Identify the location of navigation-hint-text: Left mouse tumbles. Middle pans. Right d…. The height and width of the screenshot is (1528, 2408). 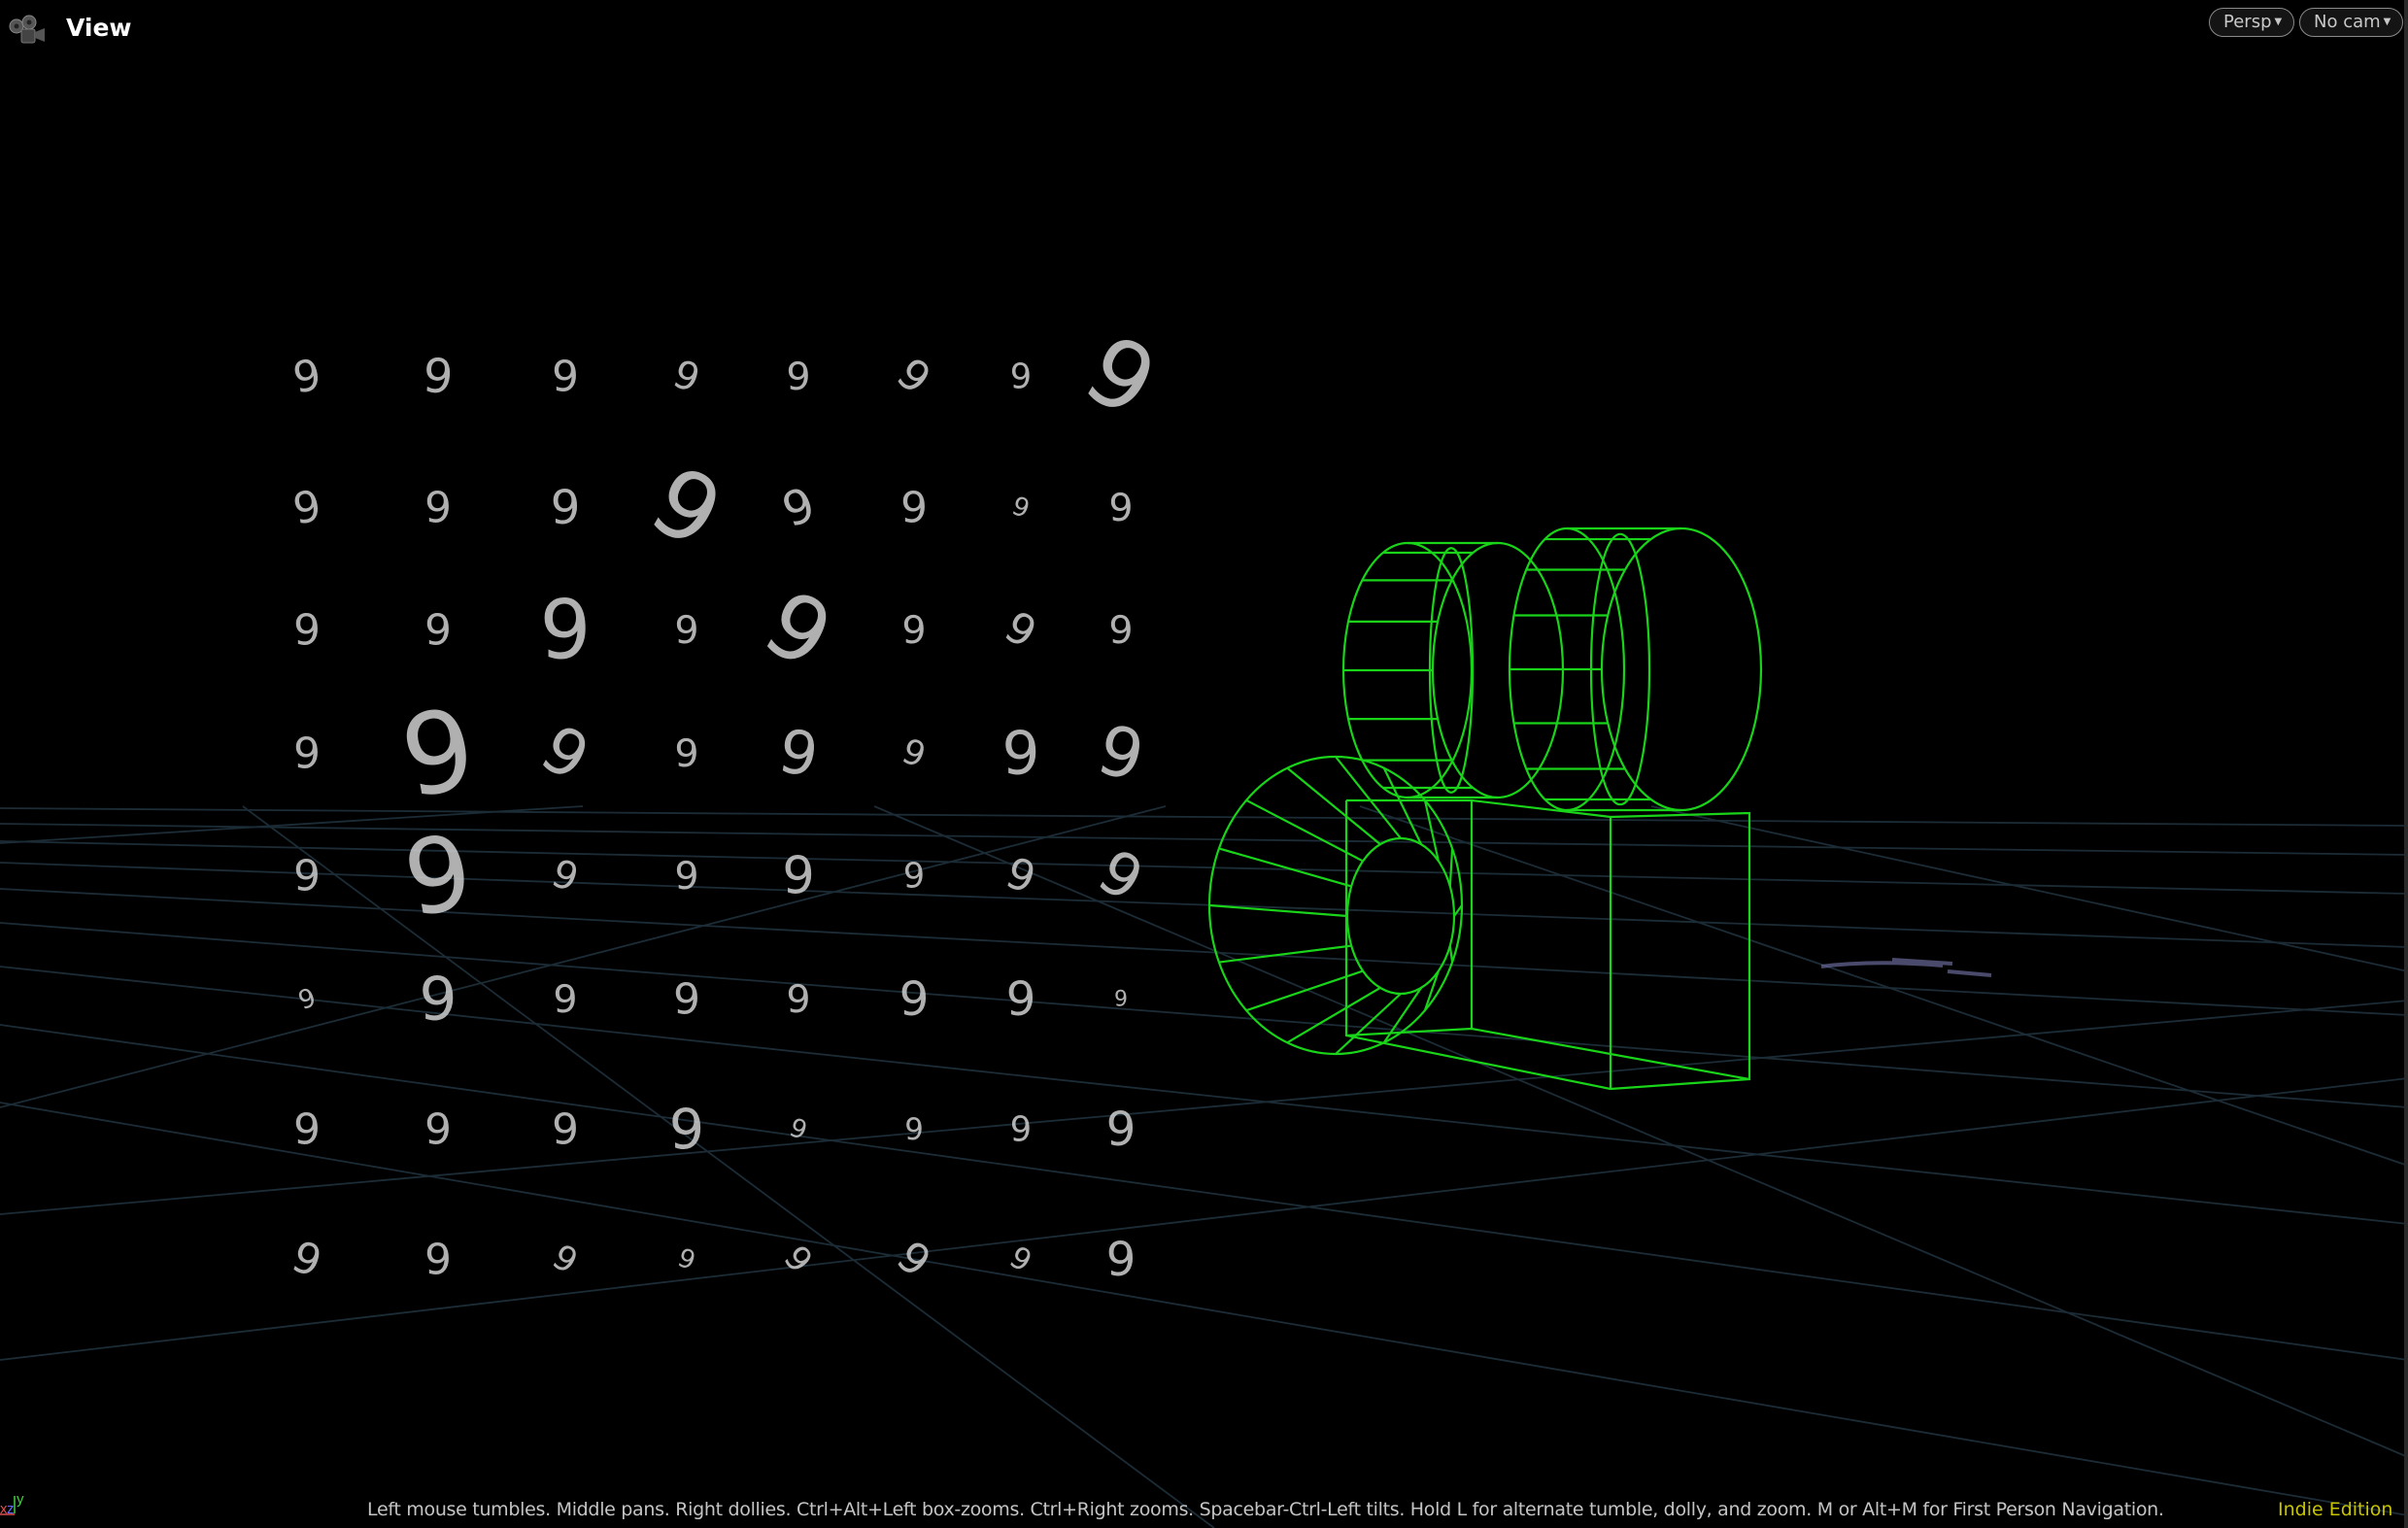
(1265, 1509).